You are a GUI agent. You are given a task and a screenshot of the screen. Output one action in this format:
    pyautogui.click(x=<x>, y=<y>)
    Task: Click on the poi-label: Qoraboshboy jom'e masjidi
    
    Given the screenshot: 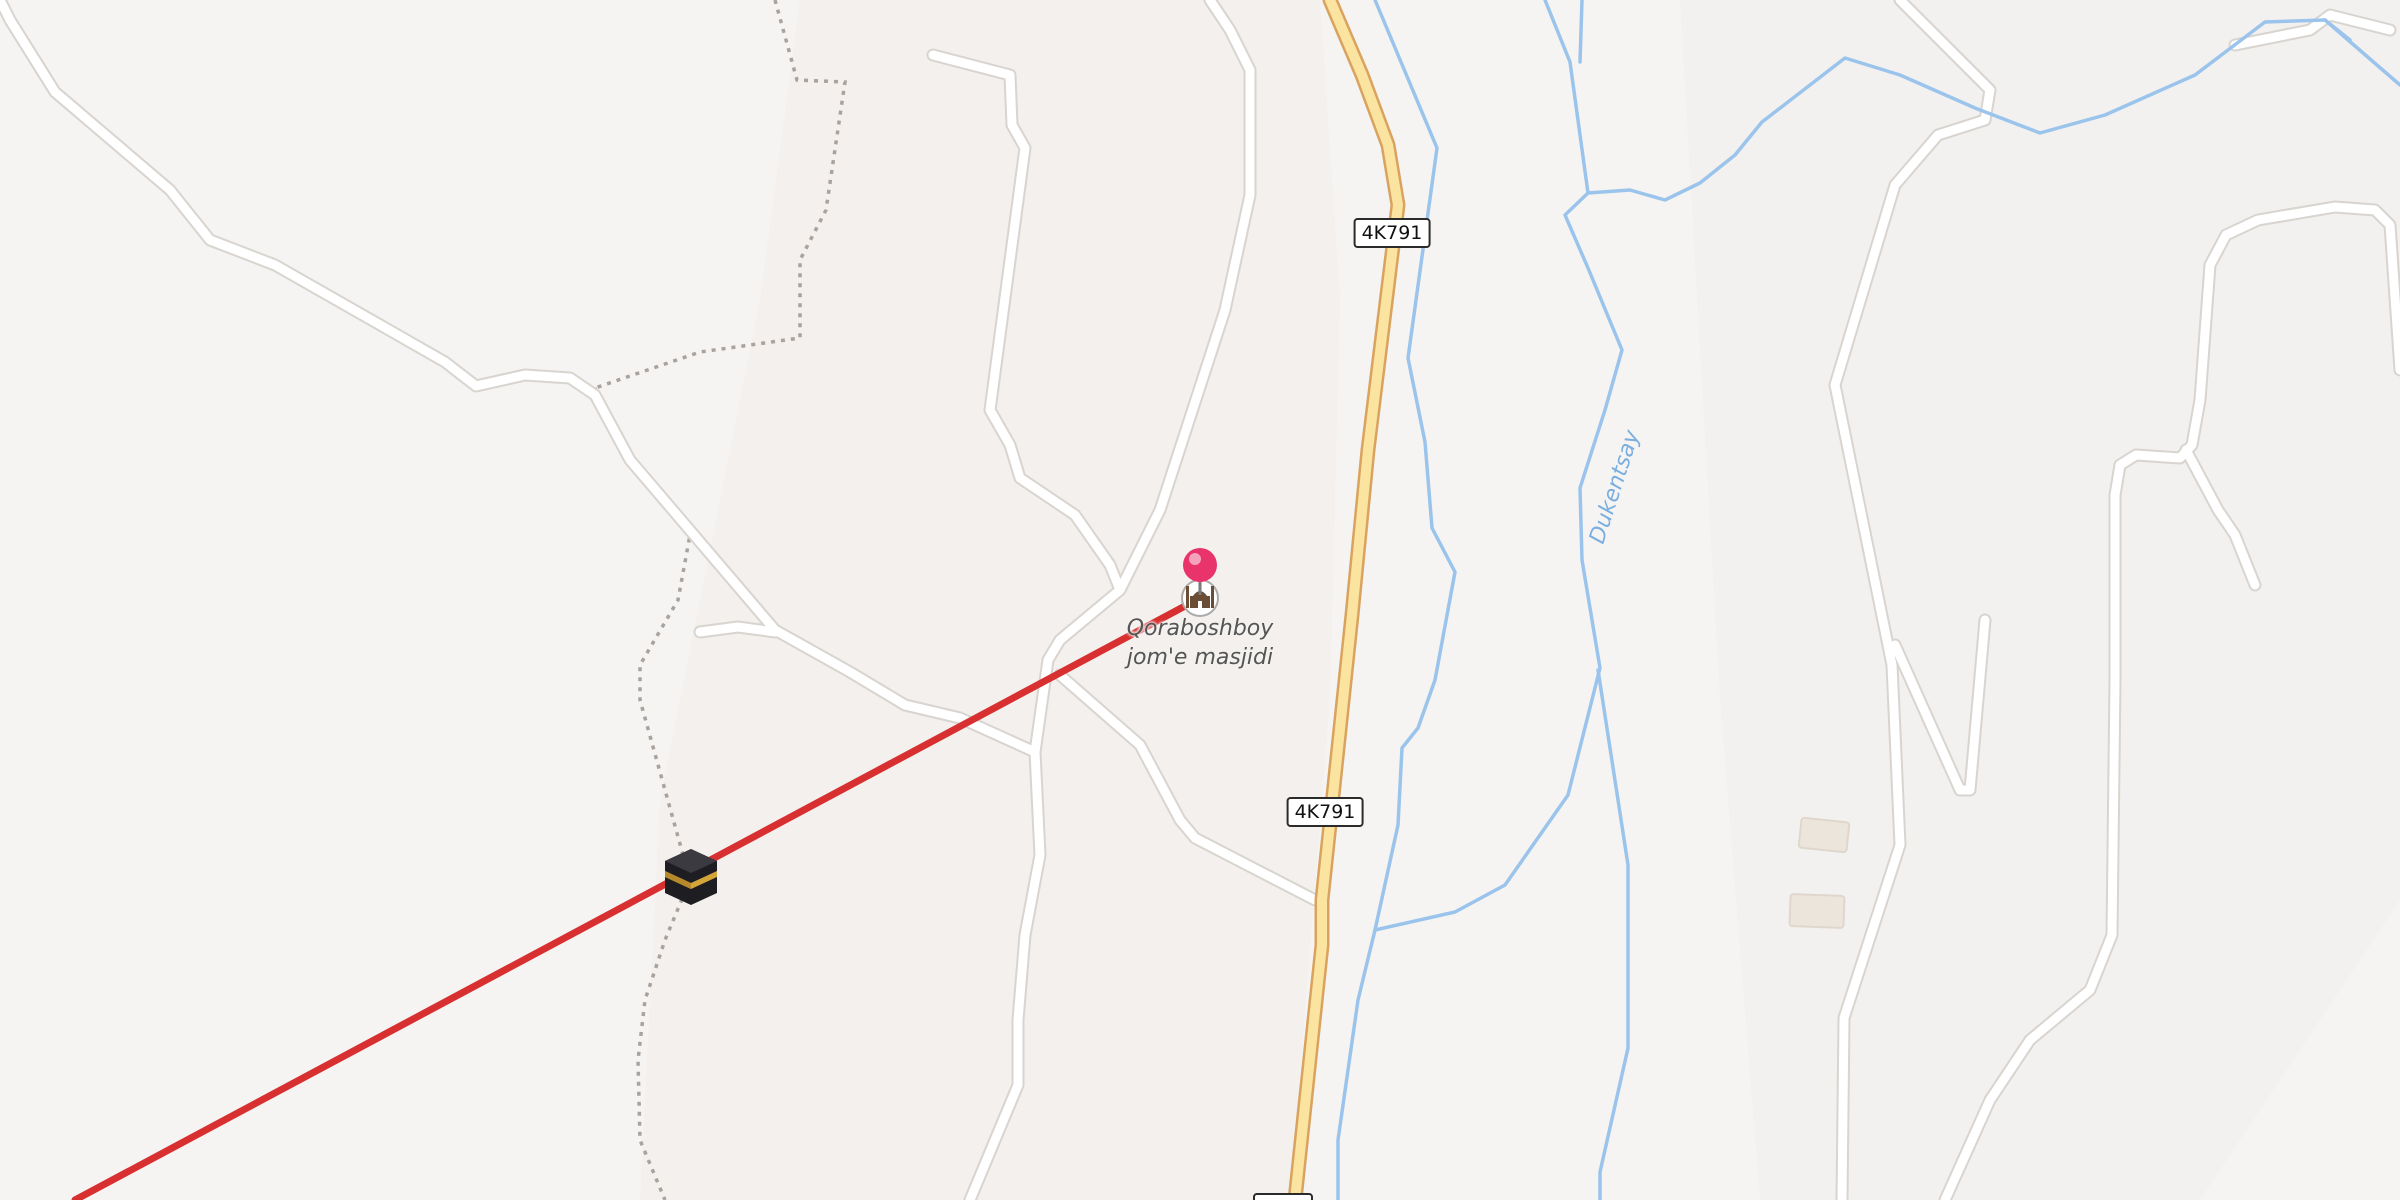 What is the action you would take?
    pyautogui.click(x=1200, y=643)
    